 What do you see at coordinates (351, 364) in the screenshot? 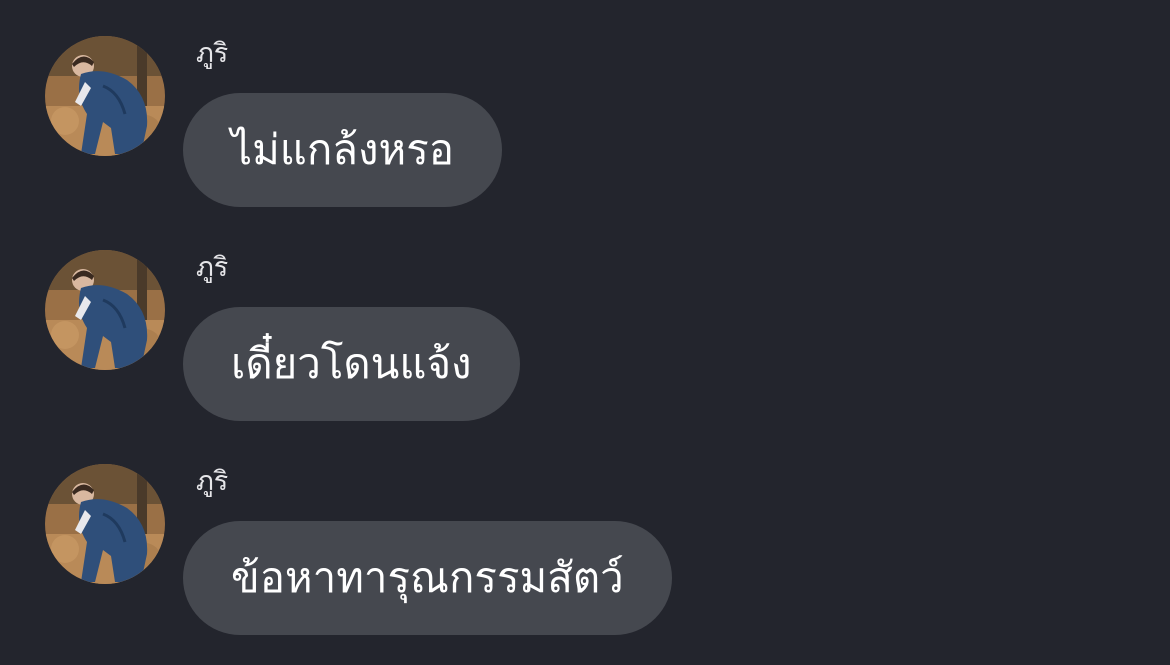
I see `message-bubble: เดี๋ยวโดนแจ้ง` at bounding box center [351, 364].